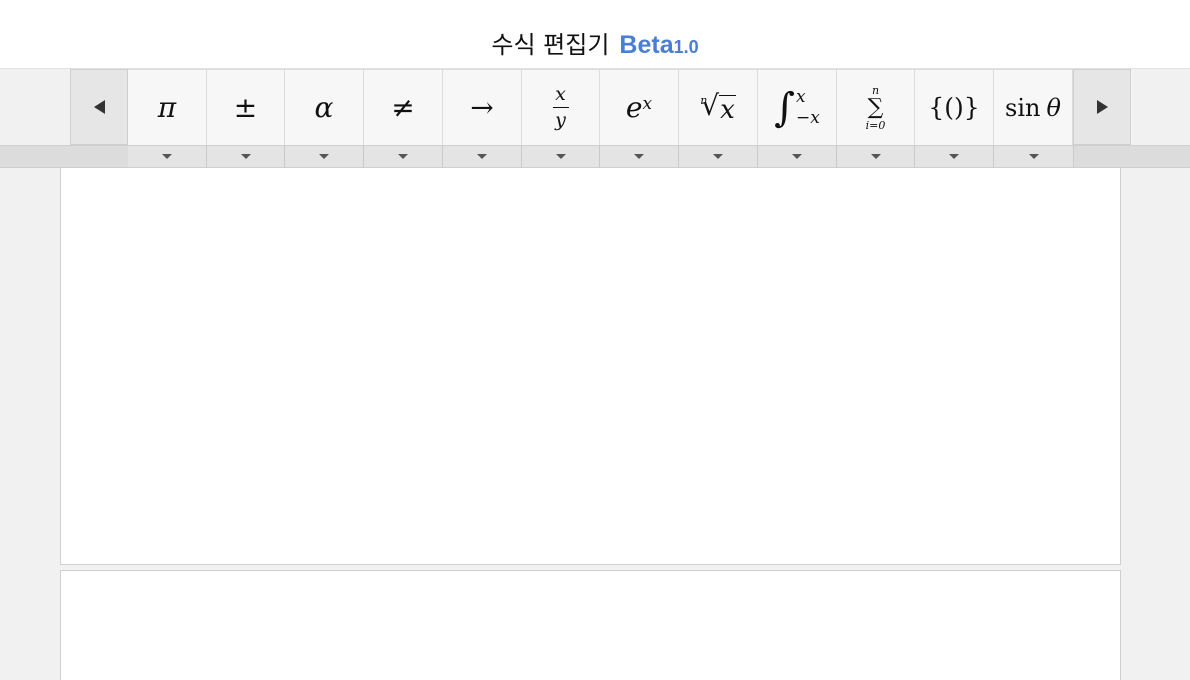  I want to click on fraction-denominator: y, so click(560, 120).